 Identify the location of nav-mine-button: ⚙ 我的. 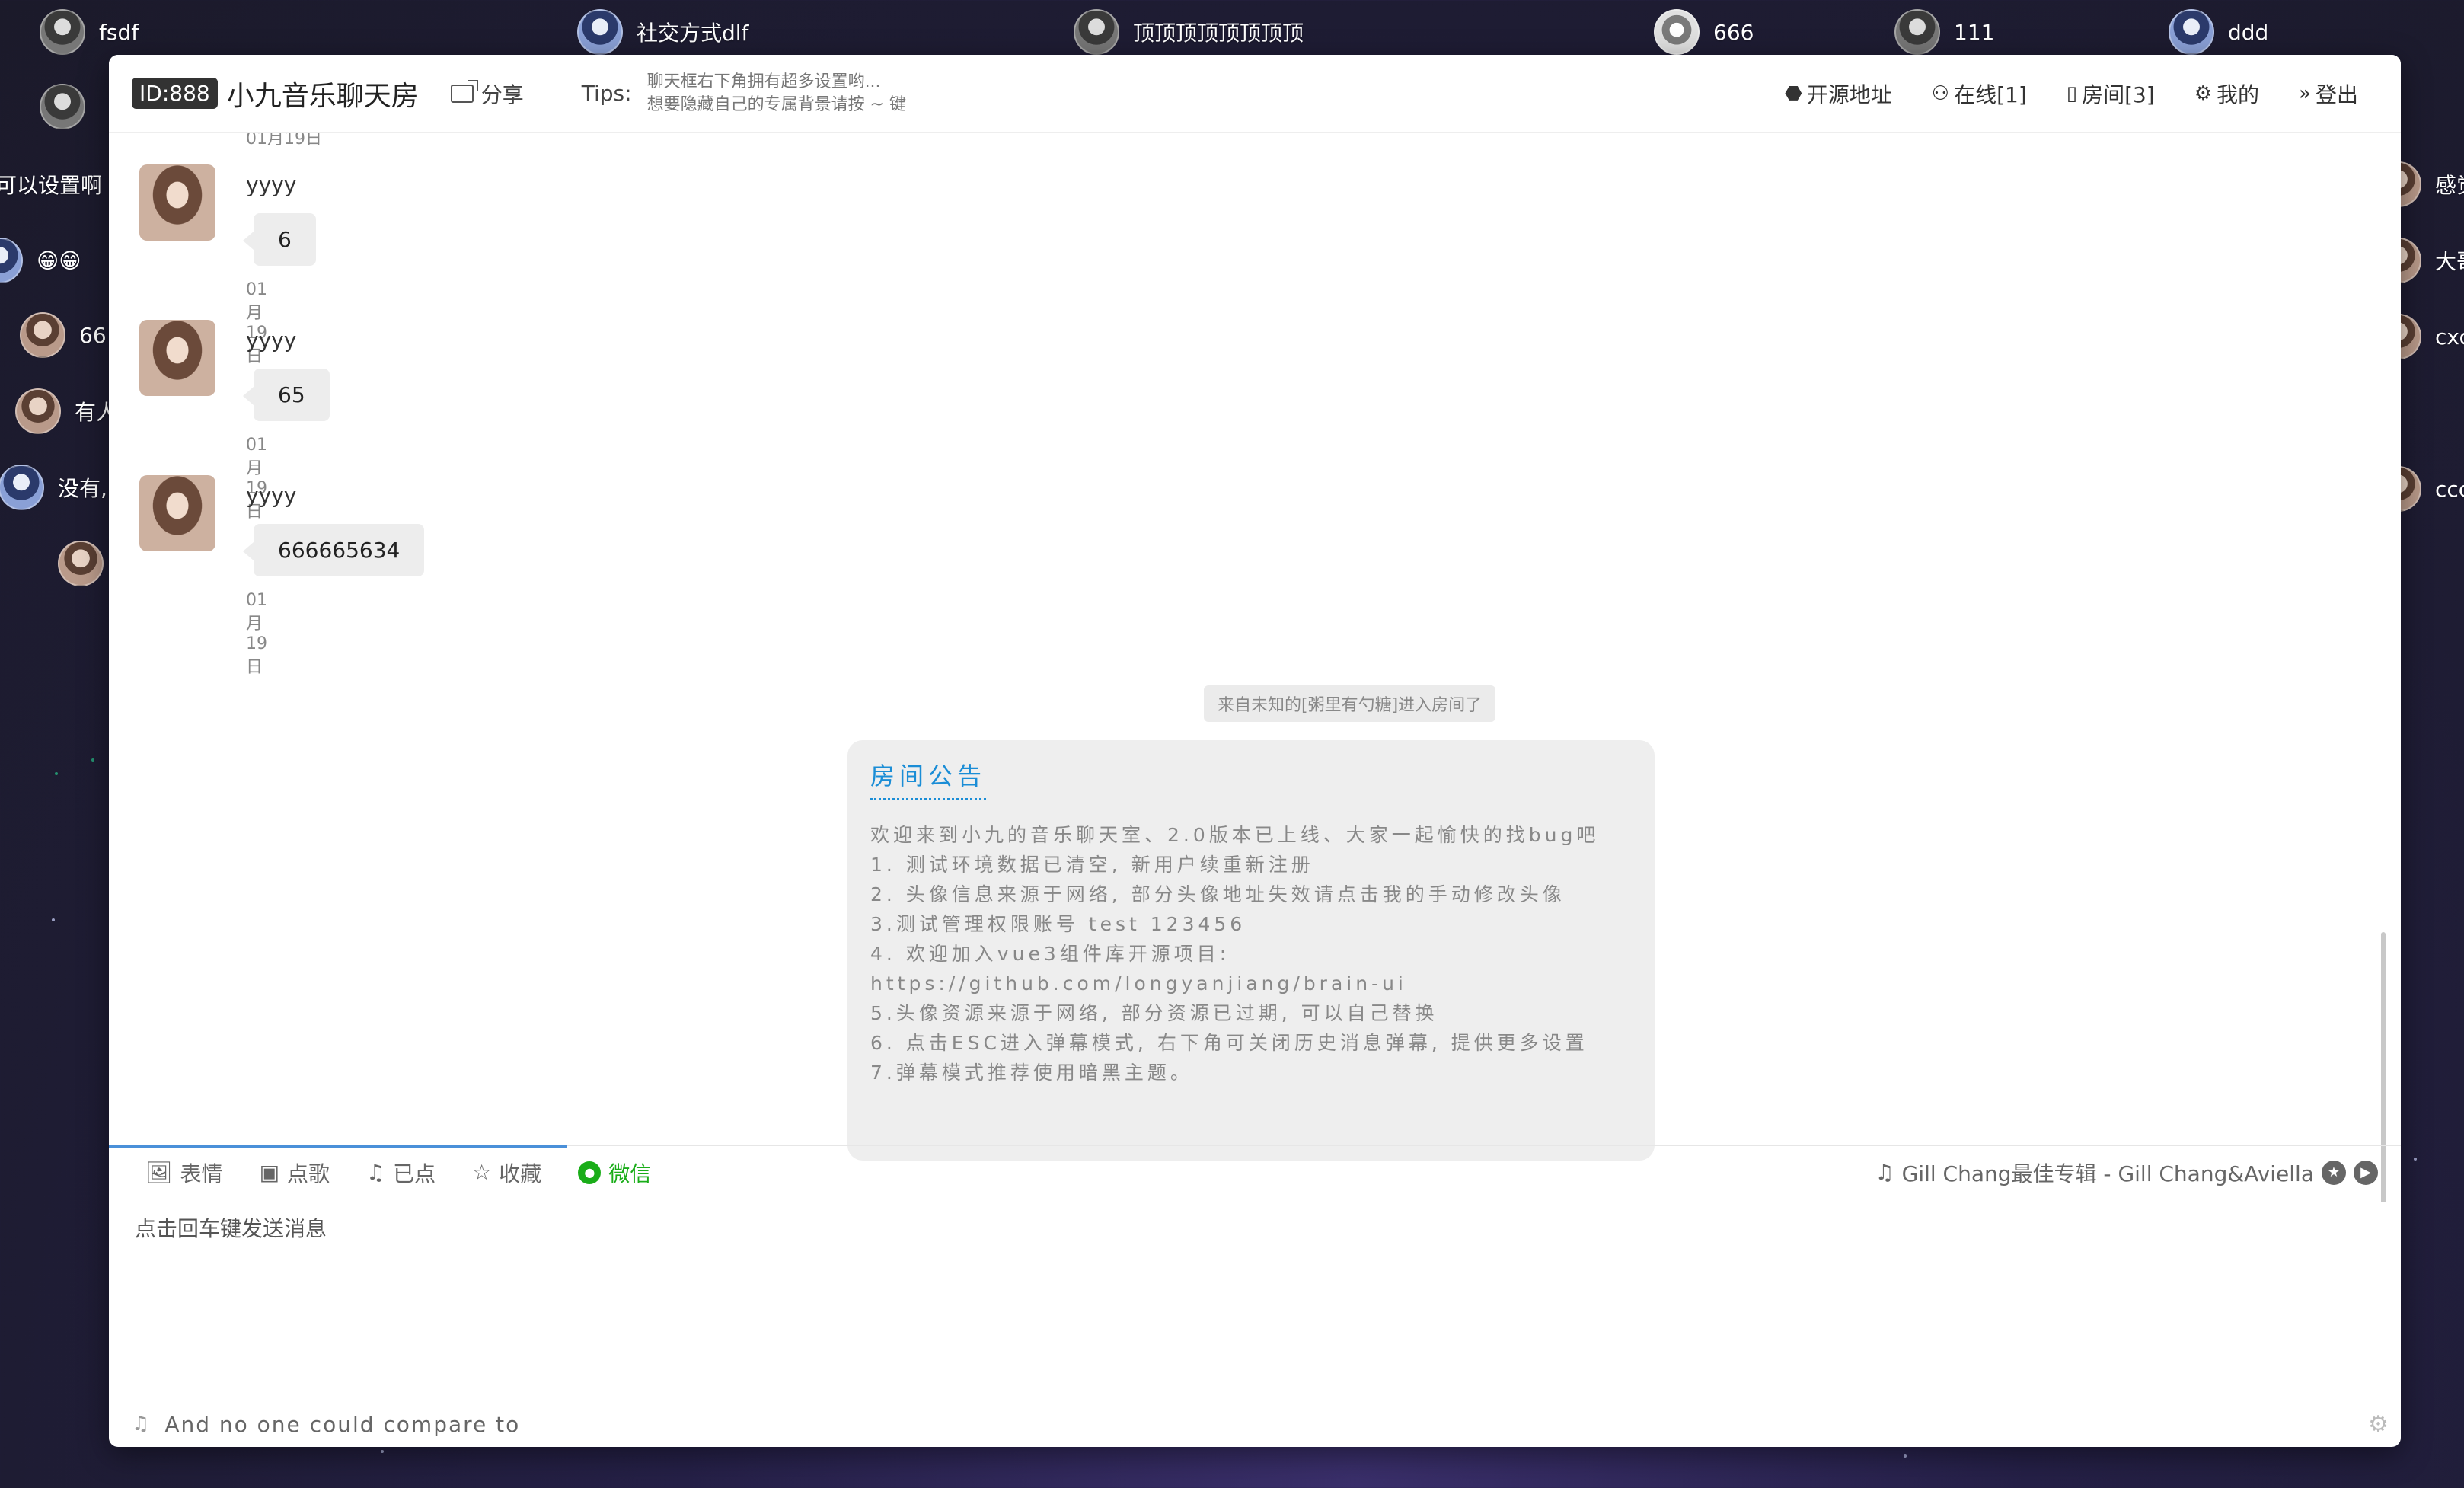
(2226, 93).